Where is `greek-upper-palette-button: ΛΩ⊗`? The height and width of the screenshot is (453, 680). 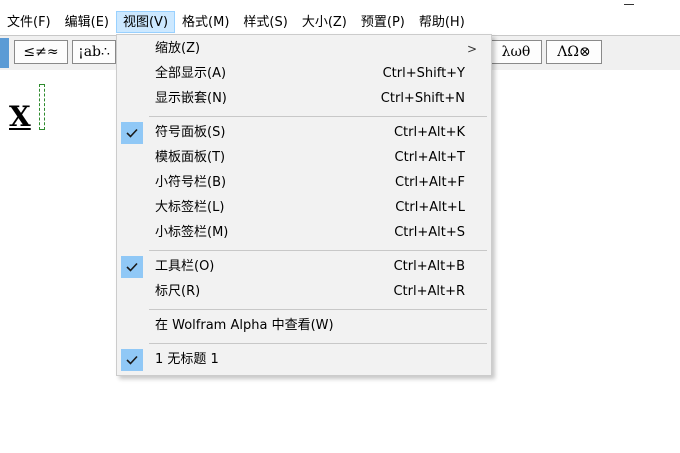 greek-upper-palette-button: ΛΩ⊗ is located at coordinates (574, 52).